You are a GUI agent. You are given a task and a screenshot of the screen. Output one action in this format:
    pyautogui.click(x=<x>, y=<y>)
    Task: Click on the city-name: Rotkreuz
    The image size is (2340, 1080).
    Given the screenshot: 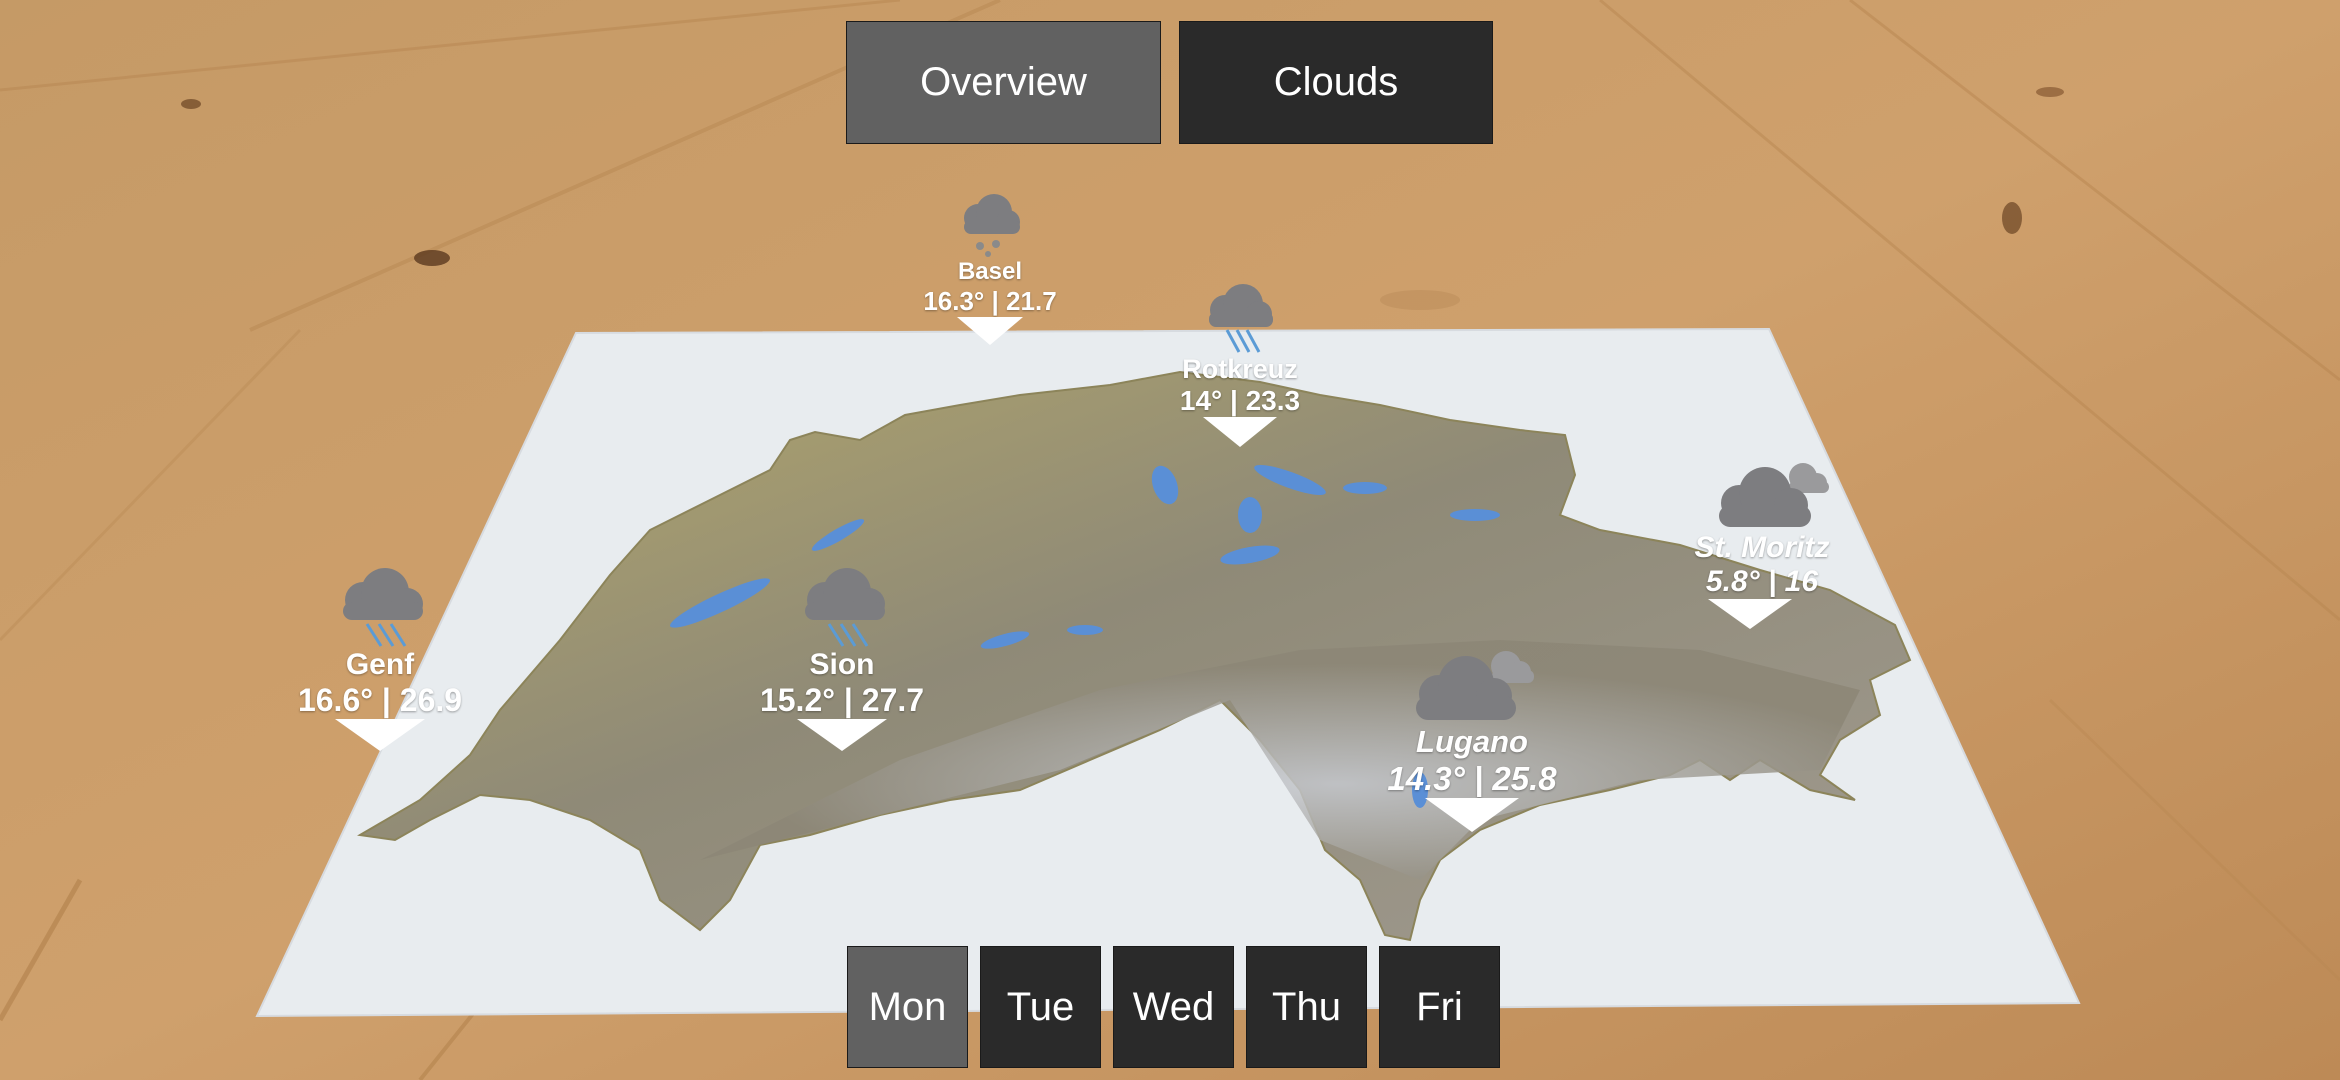 What is the action you would take?
    pyautogui.click(x=1240, y=369)
    